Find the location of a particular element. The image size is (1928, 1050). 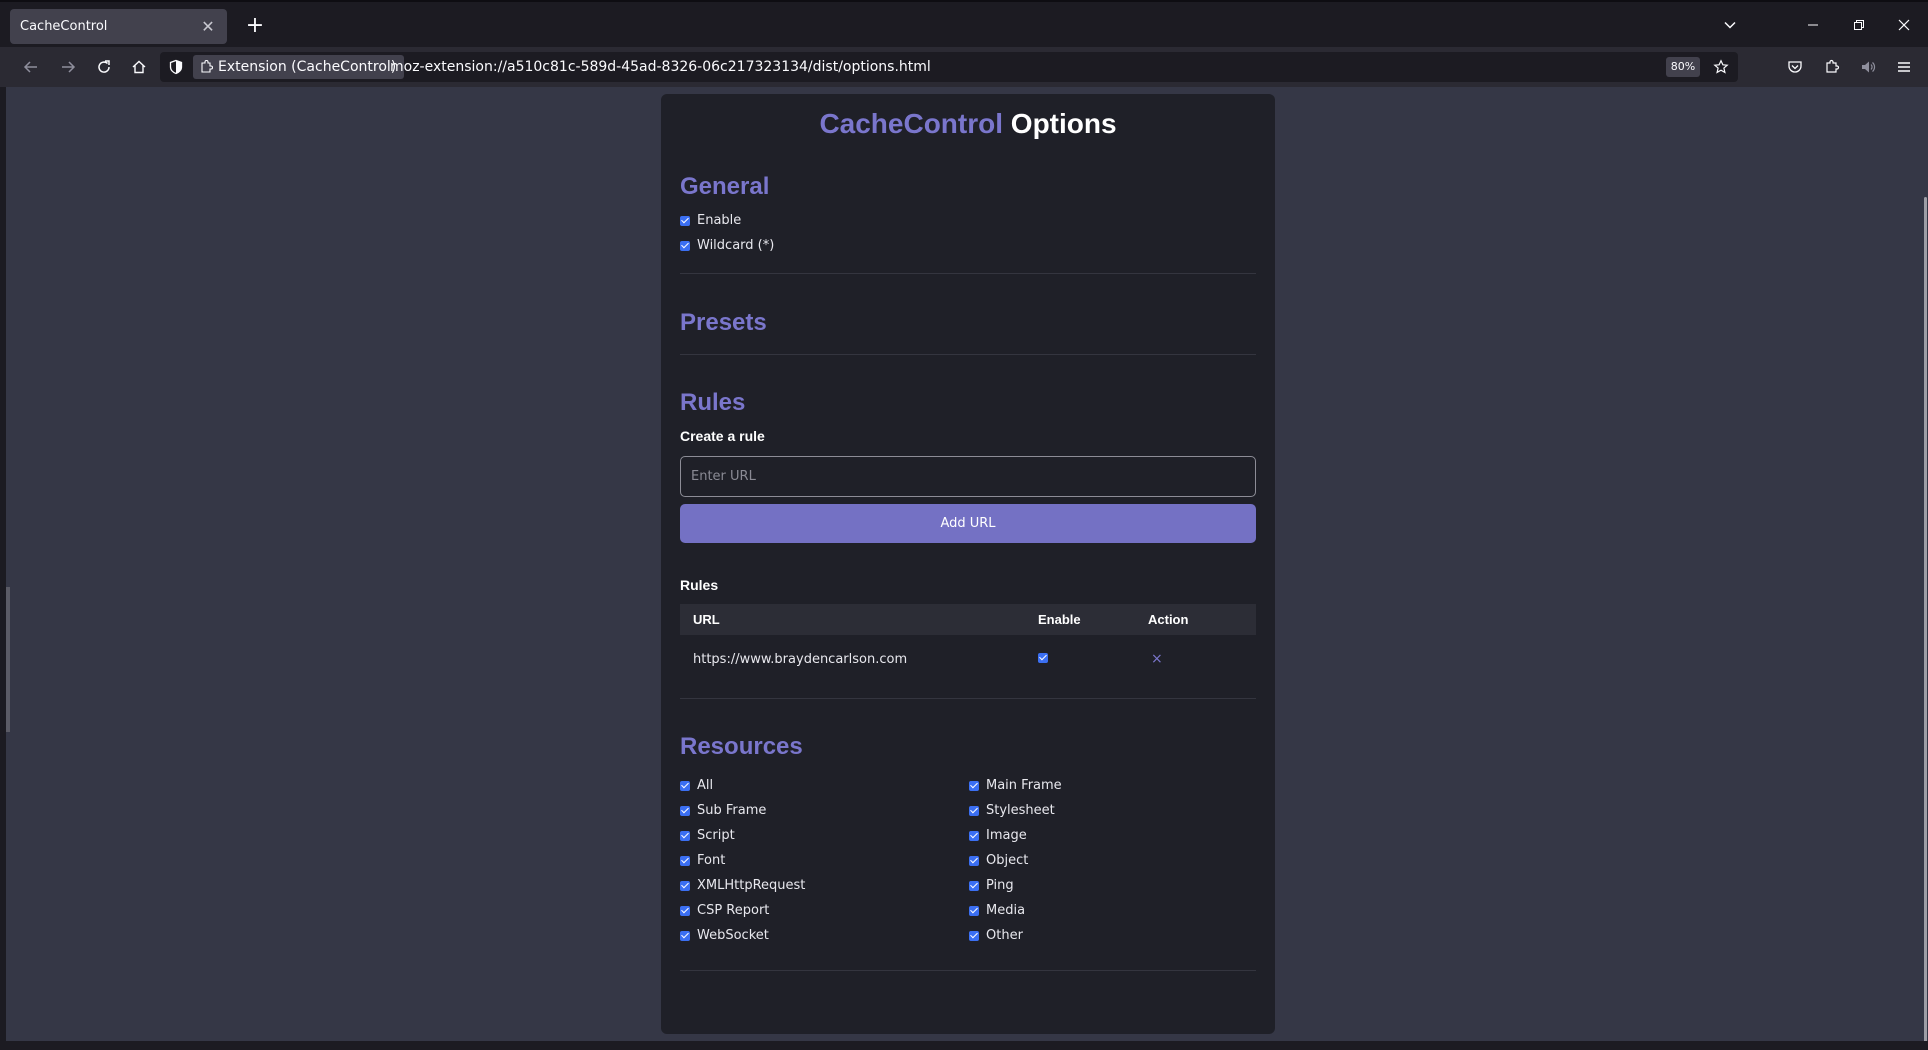

page-title: CacheControl Options is located at coordinates (968, 126).